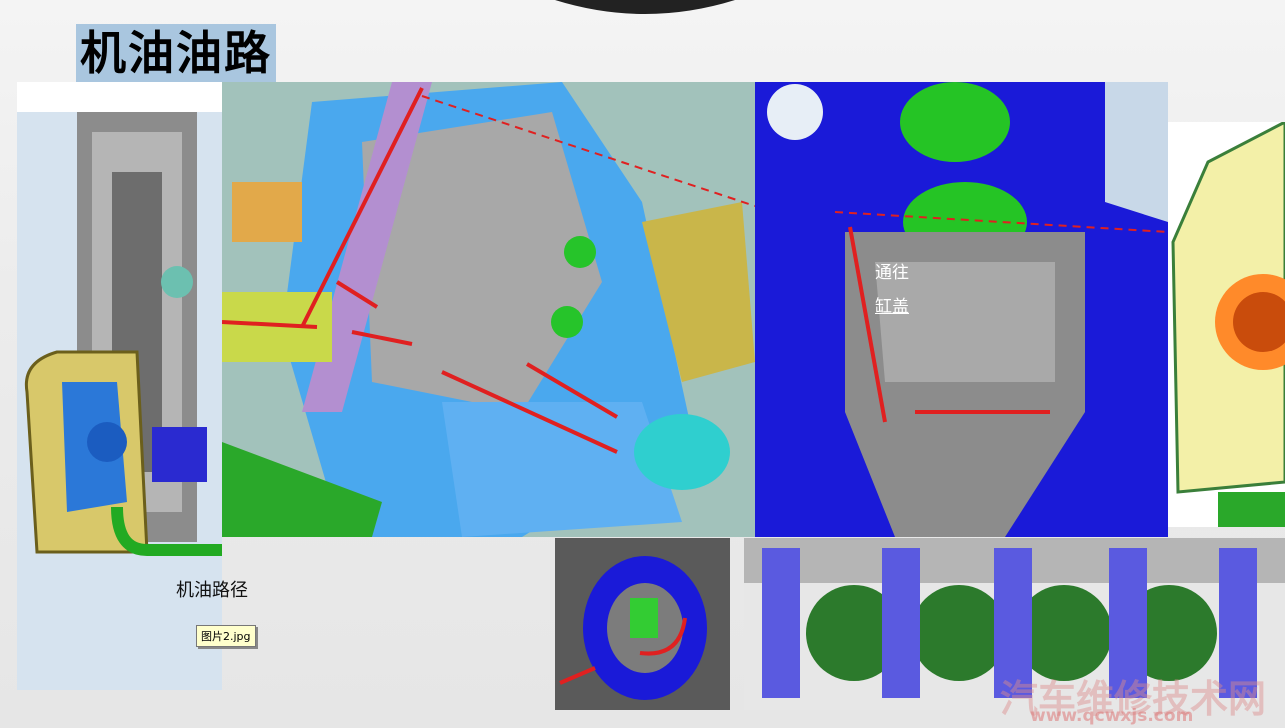 The height and width of the screenshot is (728, 1285). Describe the element at coordinates (642, 624) in the screenshot. I see `oil-filter-closeup-image` at that location.